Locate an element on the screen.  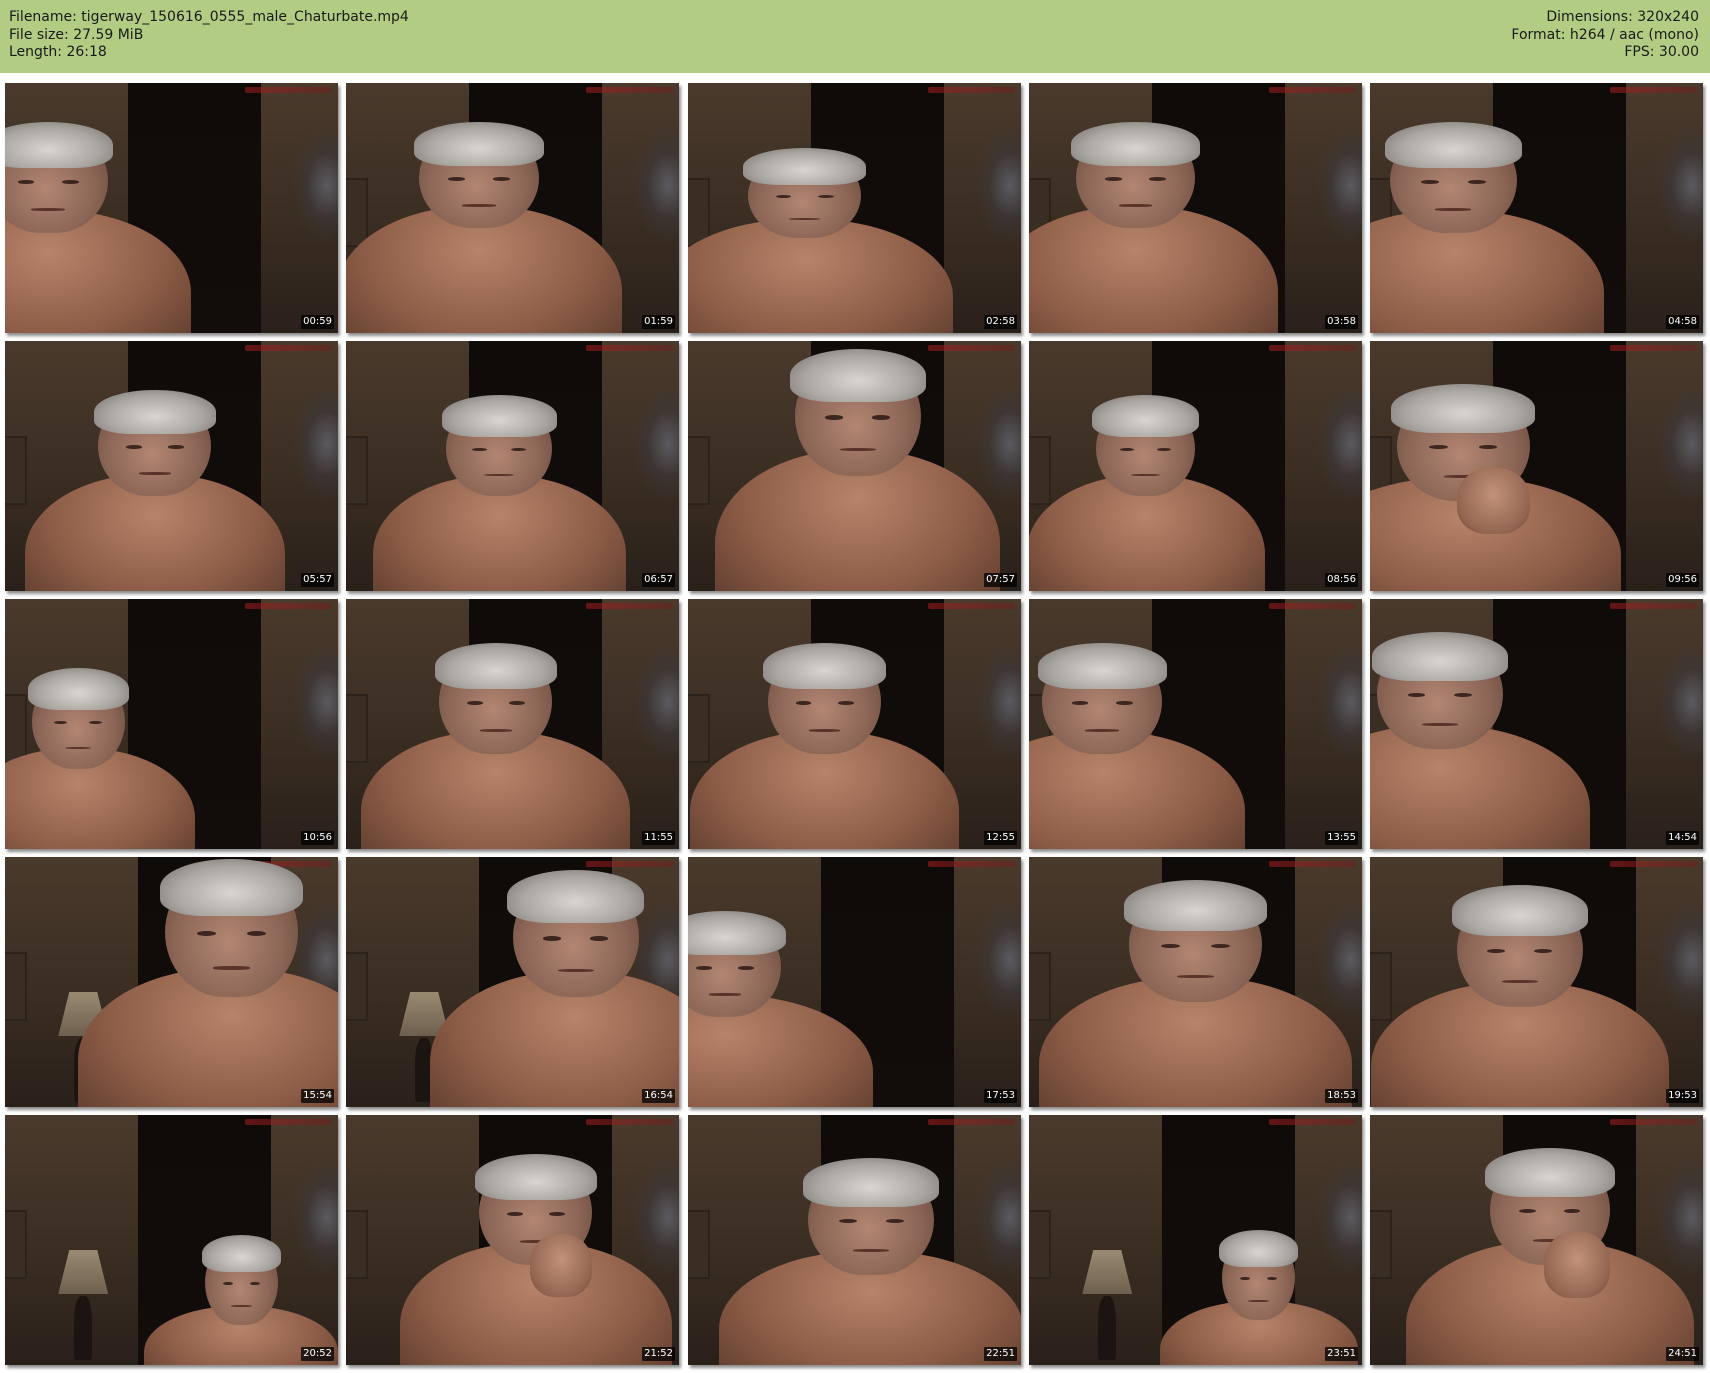
video-thumbnail: 17:53 is located at coordinates (854, 982).